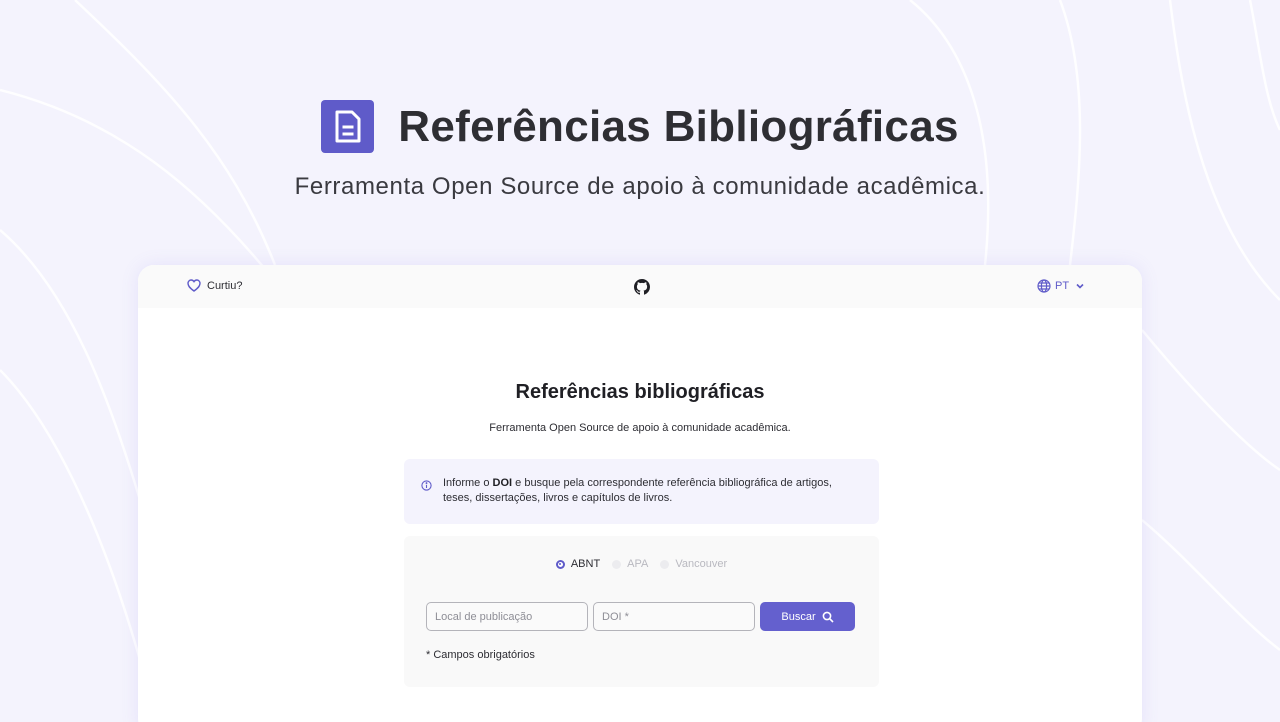 This screenshot has height=722, width=1280. What do you see at coordinates (1080, 286) in the screenshot?
I see `chevron-down-icon` at bounding box center [1080, 286].